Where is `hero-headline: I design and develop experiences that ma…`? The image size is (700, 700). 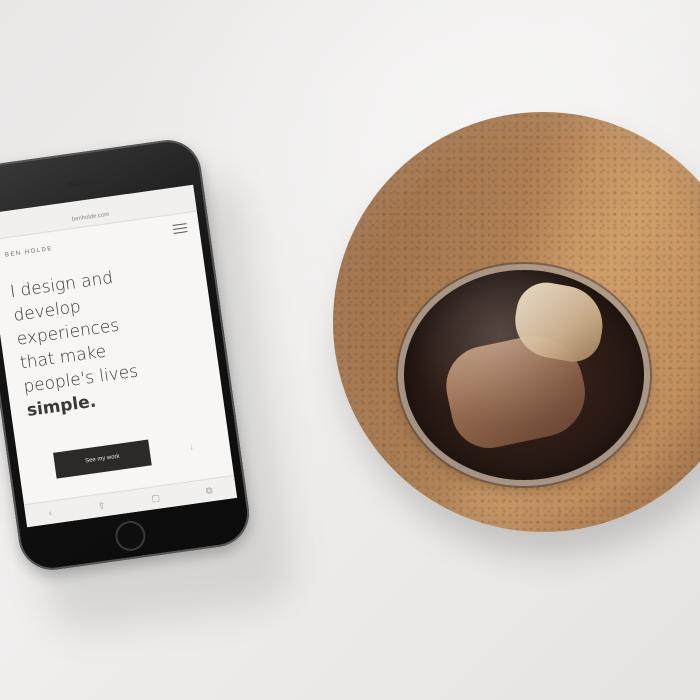 hero-headline: I design and develop experiences that ma… is located at coordinates (108, 339).